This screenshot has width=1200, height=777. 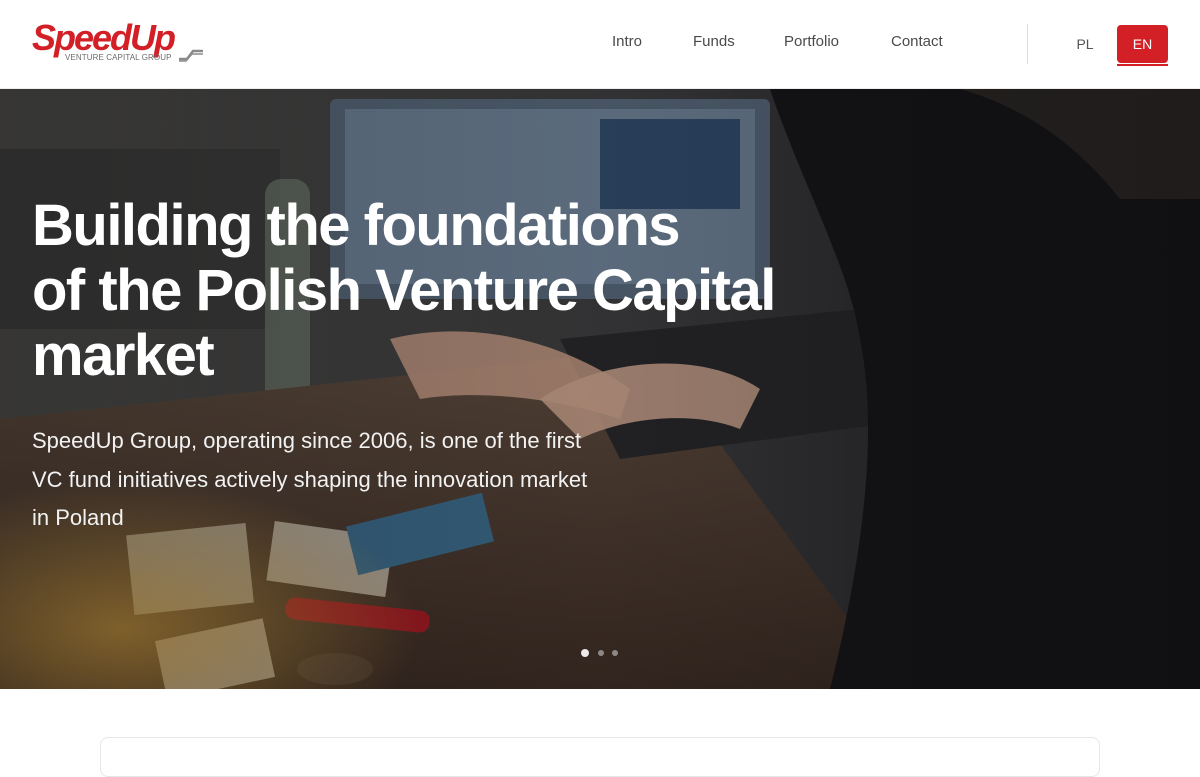 What do you see at coordinates (811, 41) in the screenshot?
I see `nav-item-portfolio: Portfolio` at bounding box center [811, 41].